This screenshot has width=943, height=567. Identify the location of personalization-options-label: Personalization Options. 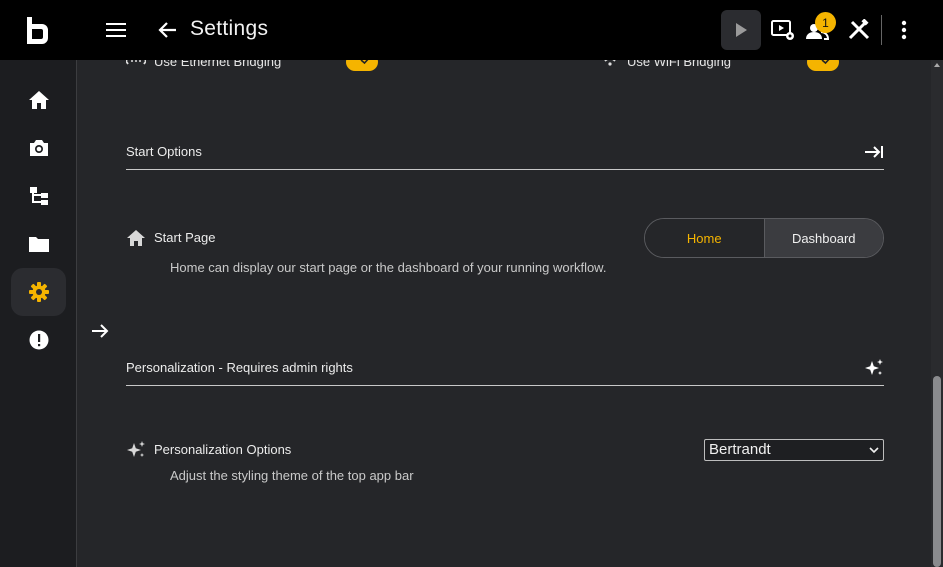
(223, 449).